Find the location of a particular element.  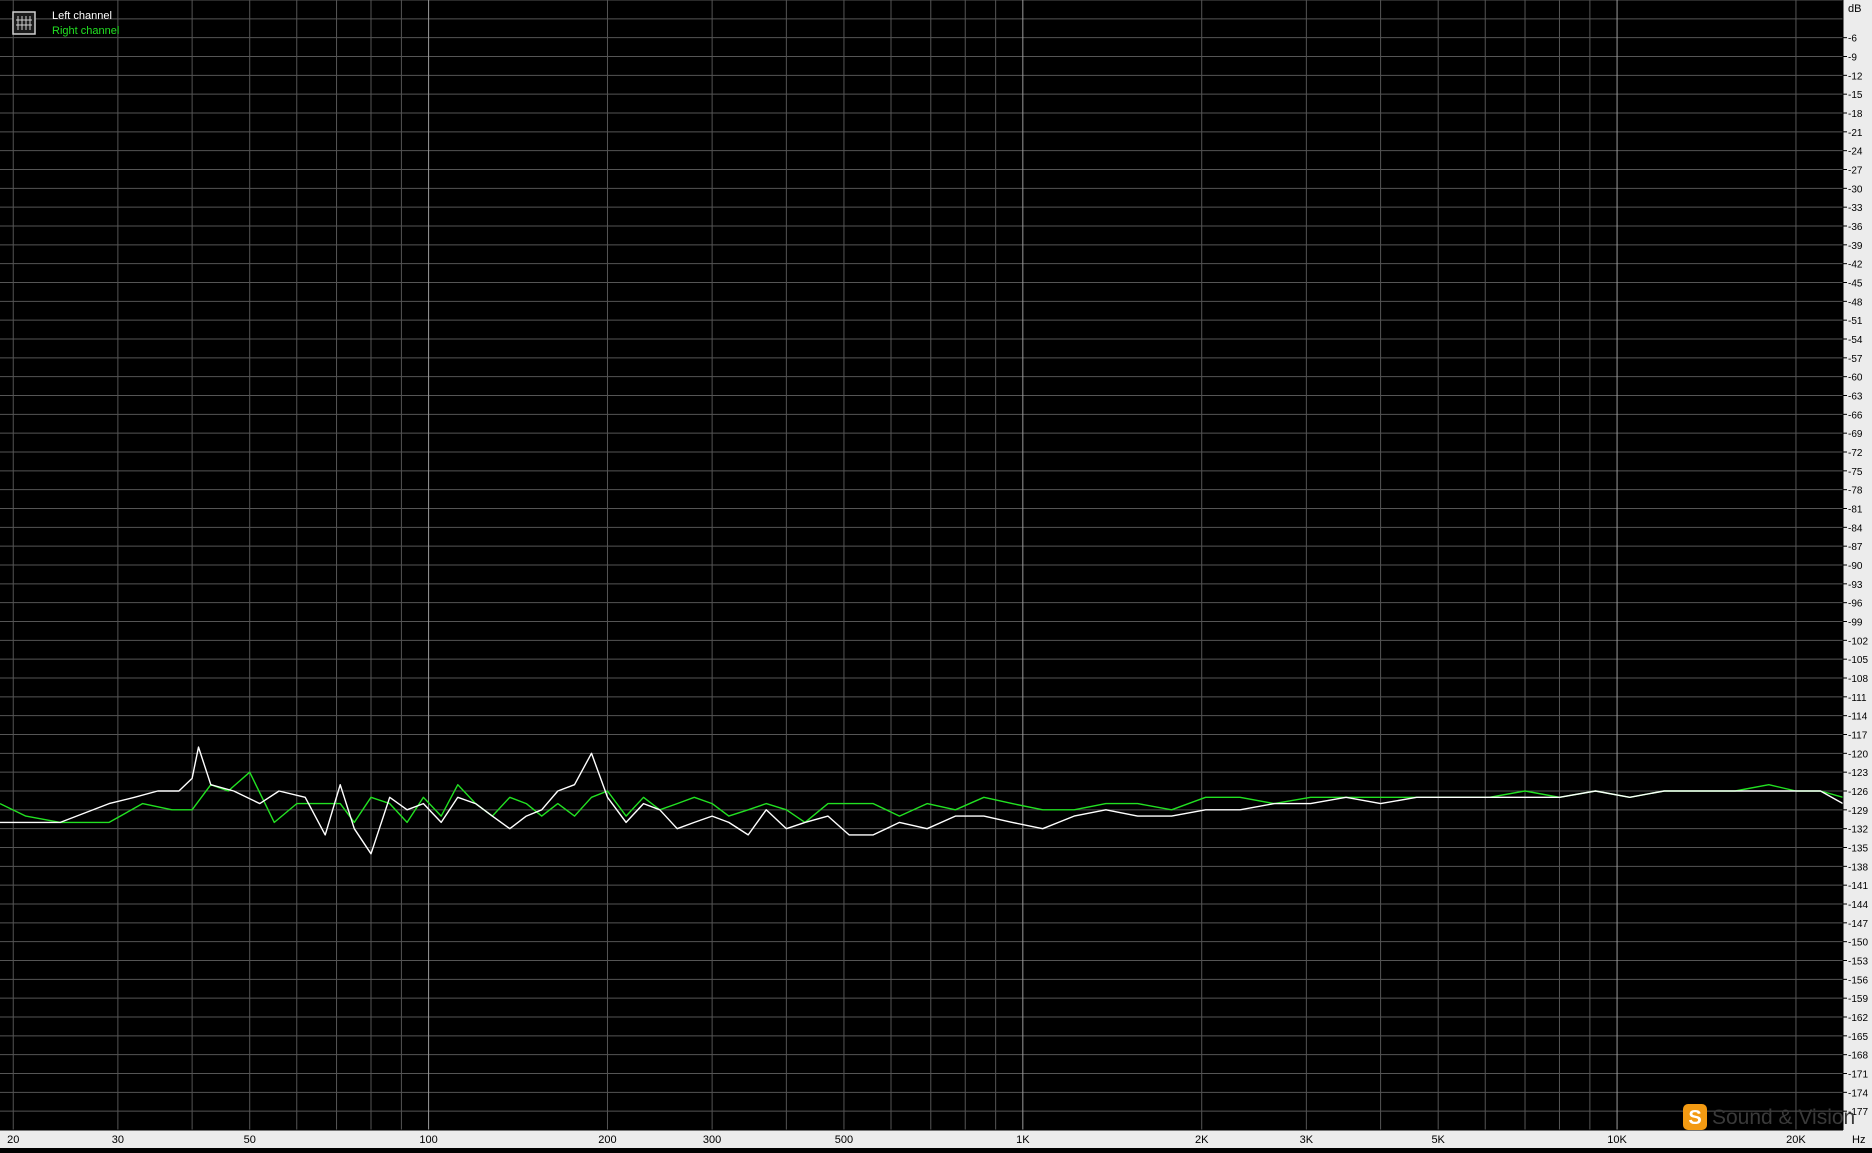

y-tick-label: -108 is located at coordinates (1858, 679).